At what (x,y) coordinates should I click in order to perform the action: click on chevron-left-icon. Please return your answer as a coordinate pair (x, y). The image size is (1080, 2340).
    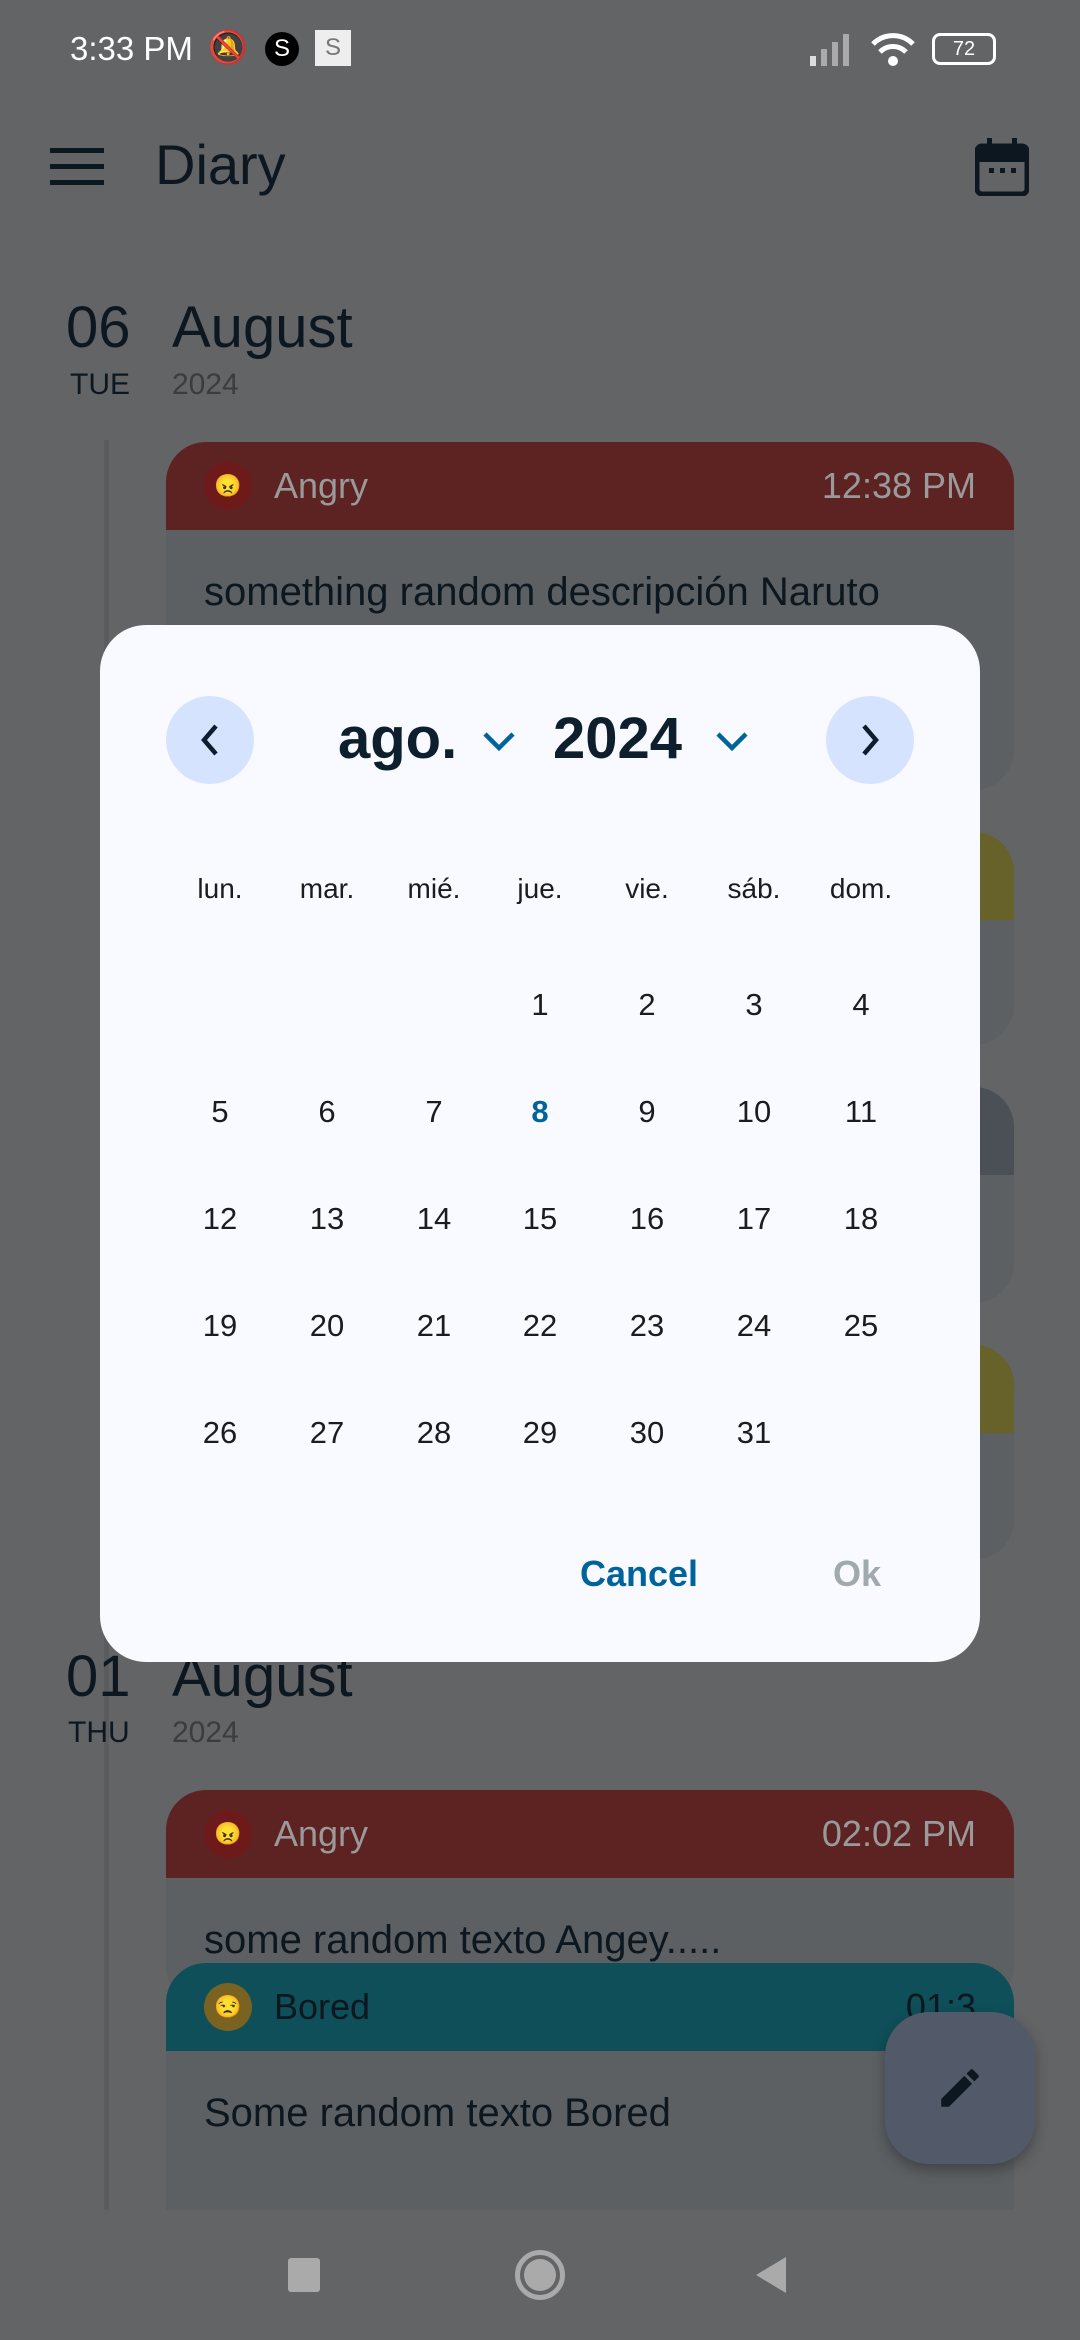
    Looking at the image, I should click on (209, 740).